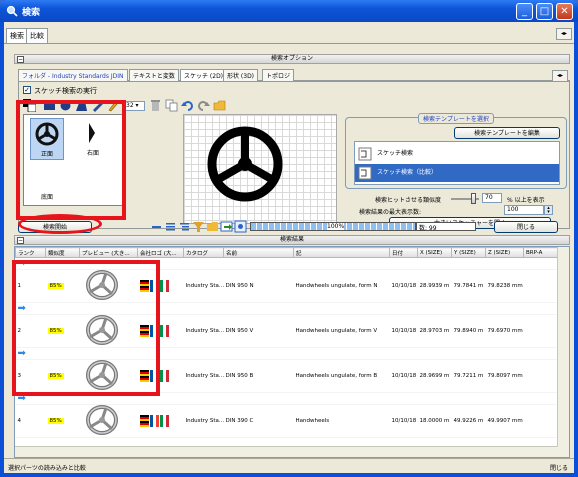 This screenshot has width=578, height=477. Describe the element at coordinates (468, 376) in the screenshot. I see `y-size-cell: 79.7211 m` at that location.